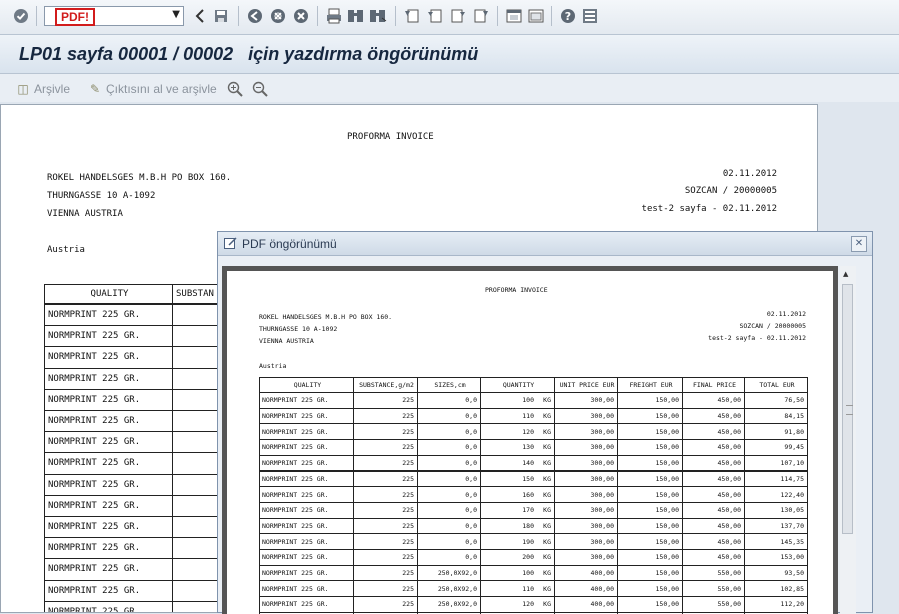 This screenshot has width=899, height=614. Describe the element at coordinates (528, 541) in the screenshot. I see `quantity-value: 190` at that location.